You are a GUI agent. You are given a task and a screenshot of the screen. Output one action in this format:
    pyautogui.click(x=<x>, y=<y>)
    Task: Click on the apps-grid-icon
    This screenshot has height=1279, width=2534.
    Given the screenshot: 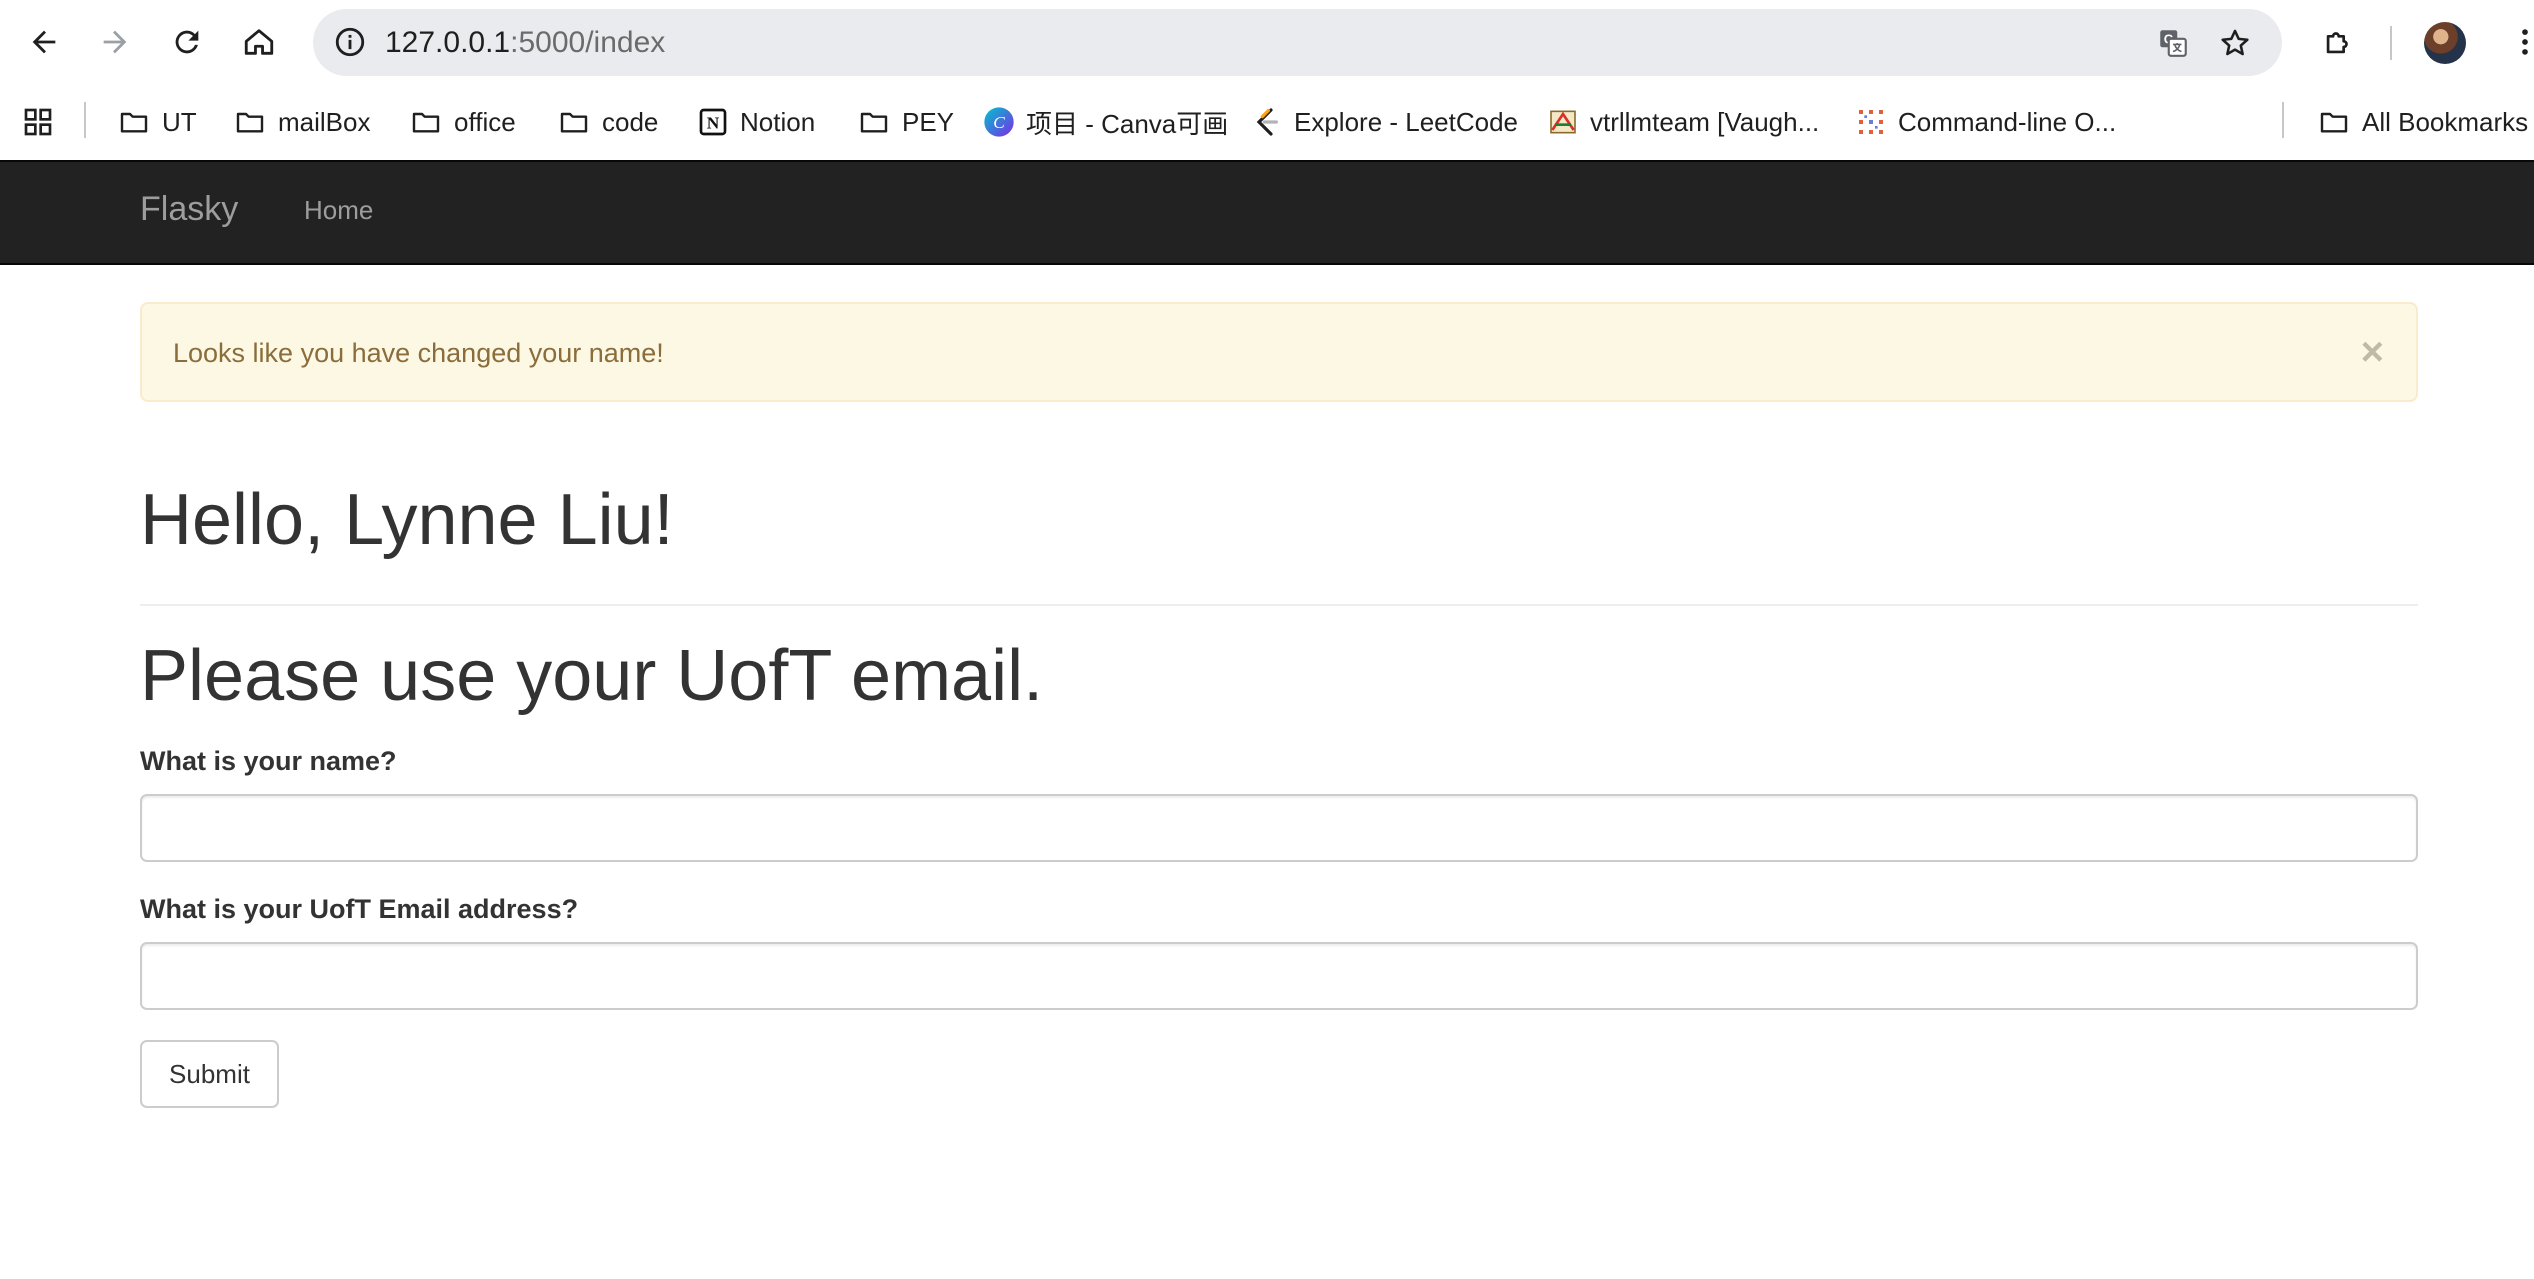 What is the action you would take?
    pyautogui.click(x=38, y=122)
    